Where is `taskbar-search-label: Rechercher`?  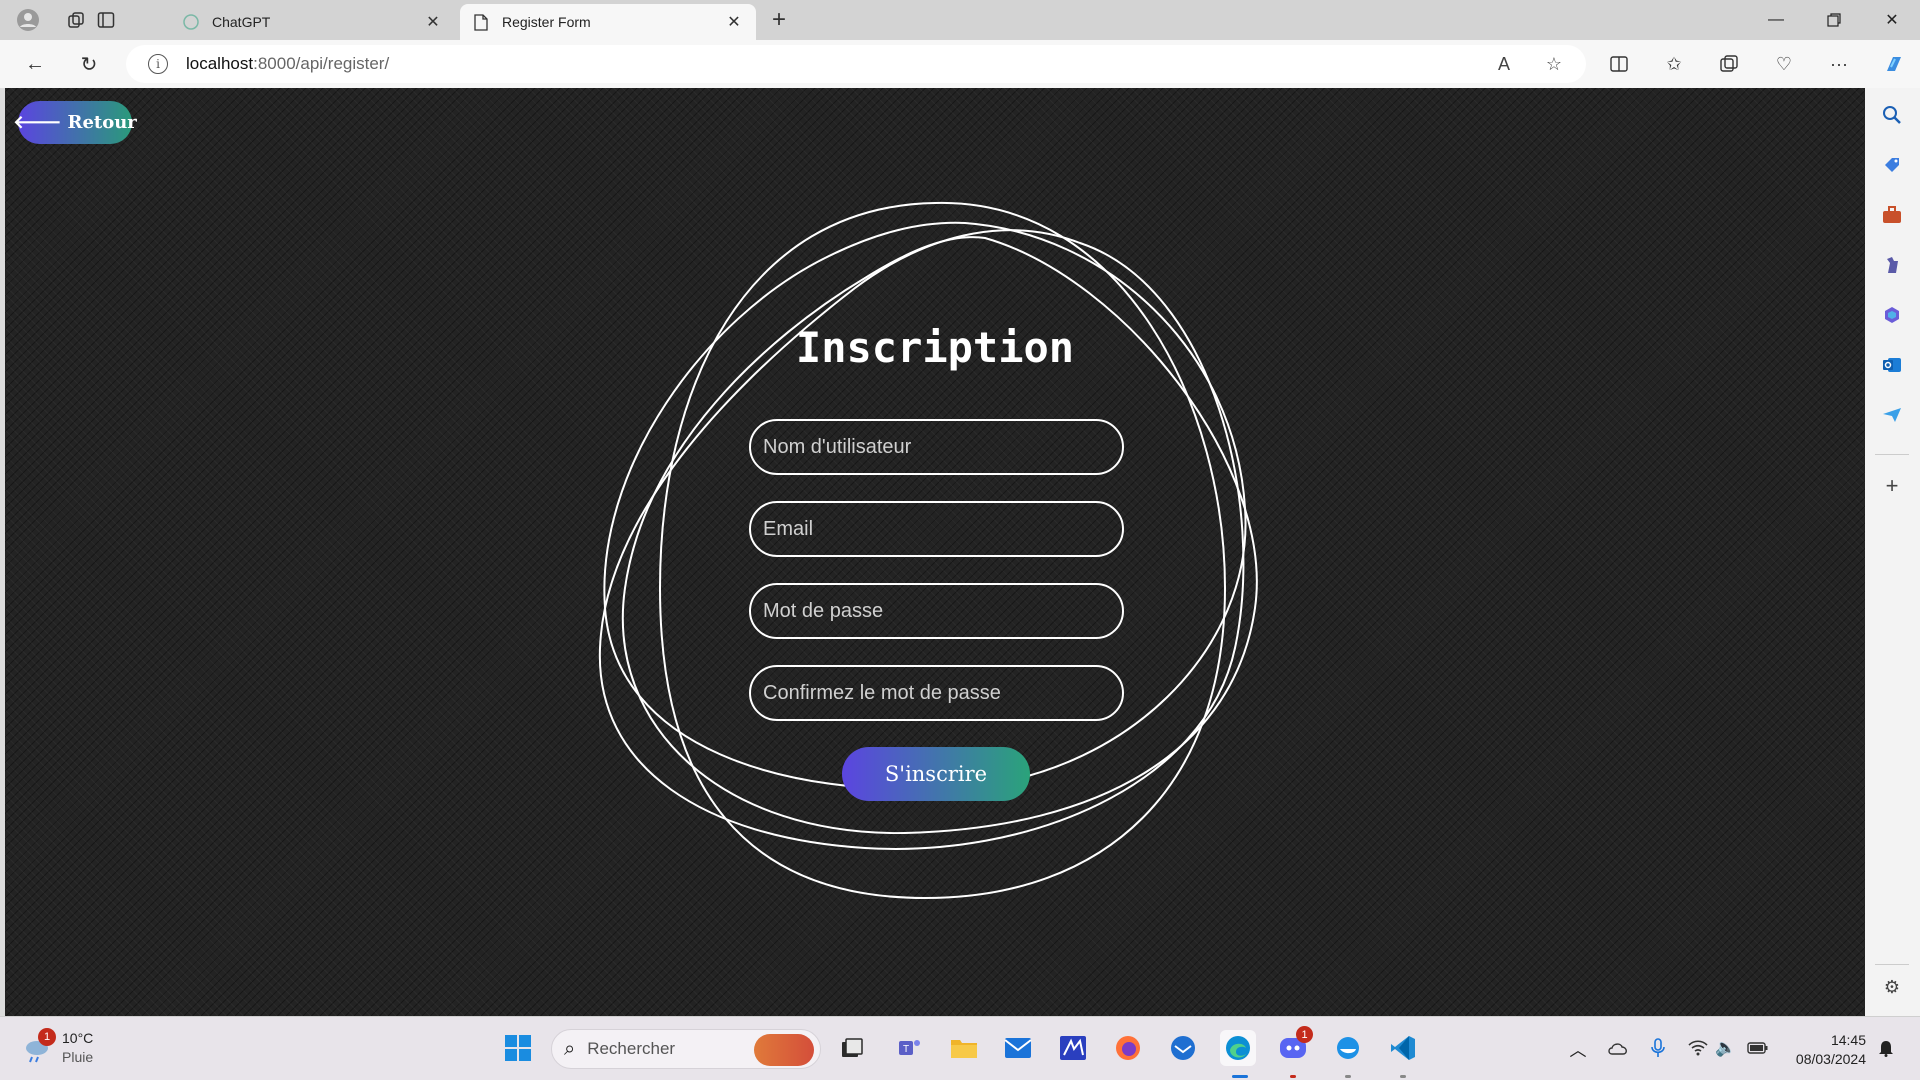
taskbar-search-label: Rechercher is located at coordinates (631, 1048).